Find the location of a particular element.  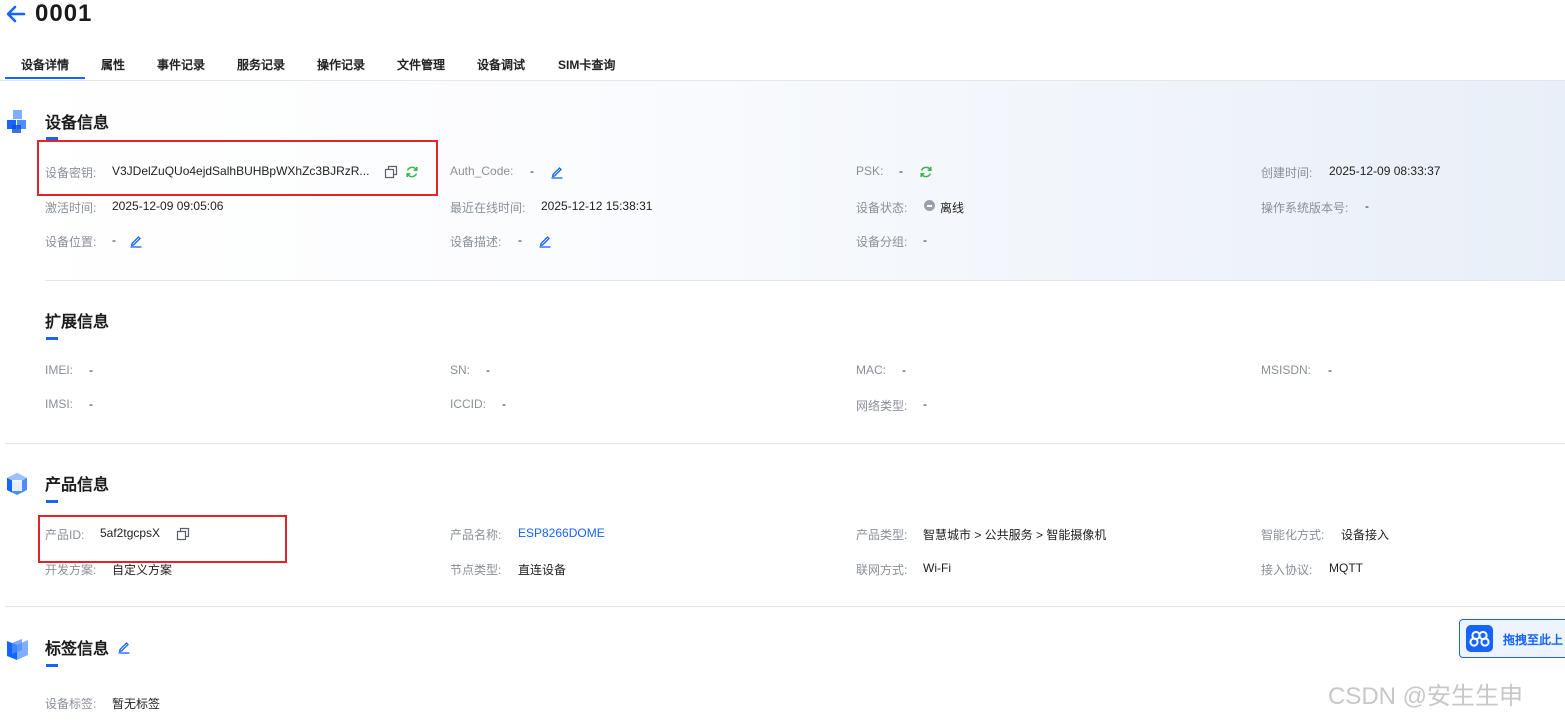

sn-label: SN: is located at coordinates (460, 370).